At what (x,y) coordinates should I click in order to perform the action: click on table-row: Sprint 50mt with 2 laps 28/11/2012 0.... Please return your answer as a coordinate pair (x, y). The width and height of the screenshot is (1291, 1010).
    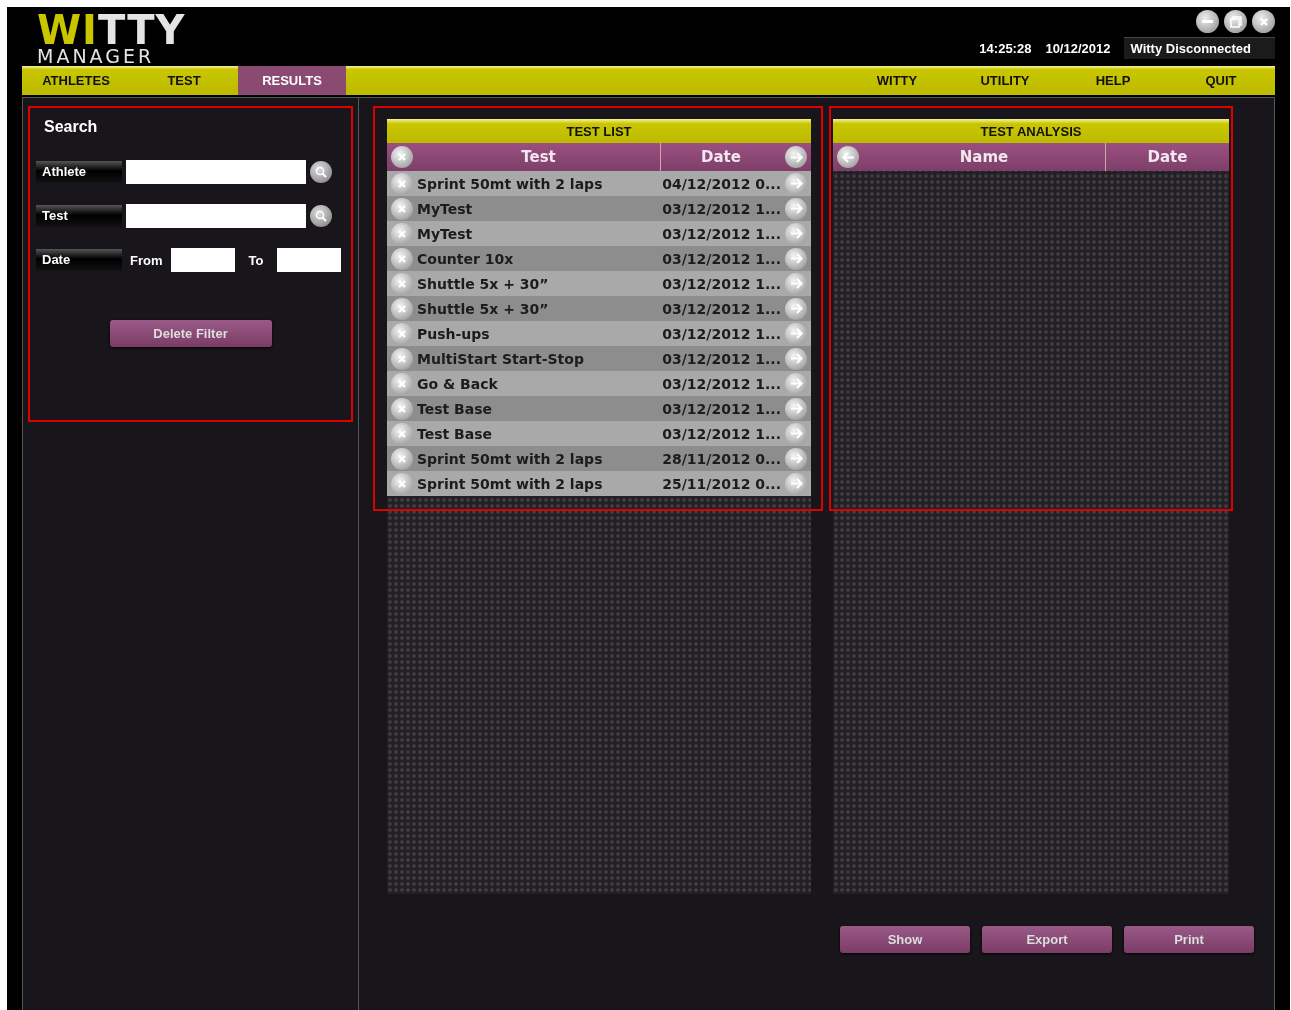
    Looking at the image, I should click on (599, 458).